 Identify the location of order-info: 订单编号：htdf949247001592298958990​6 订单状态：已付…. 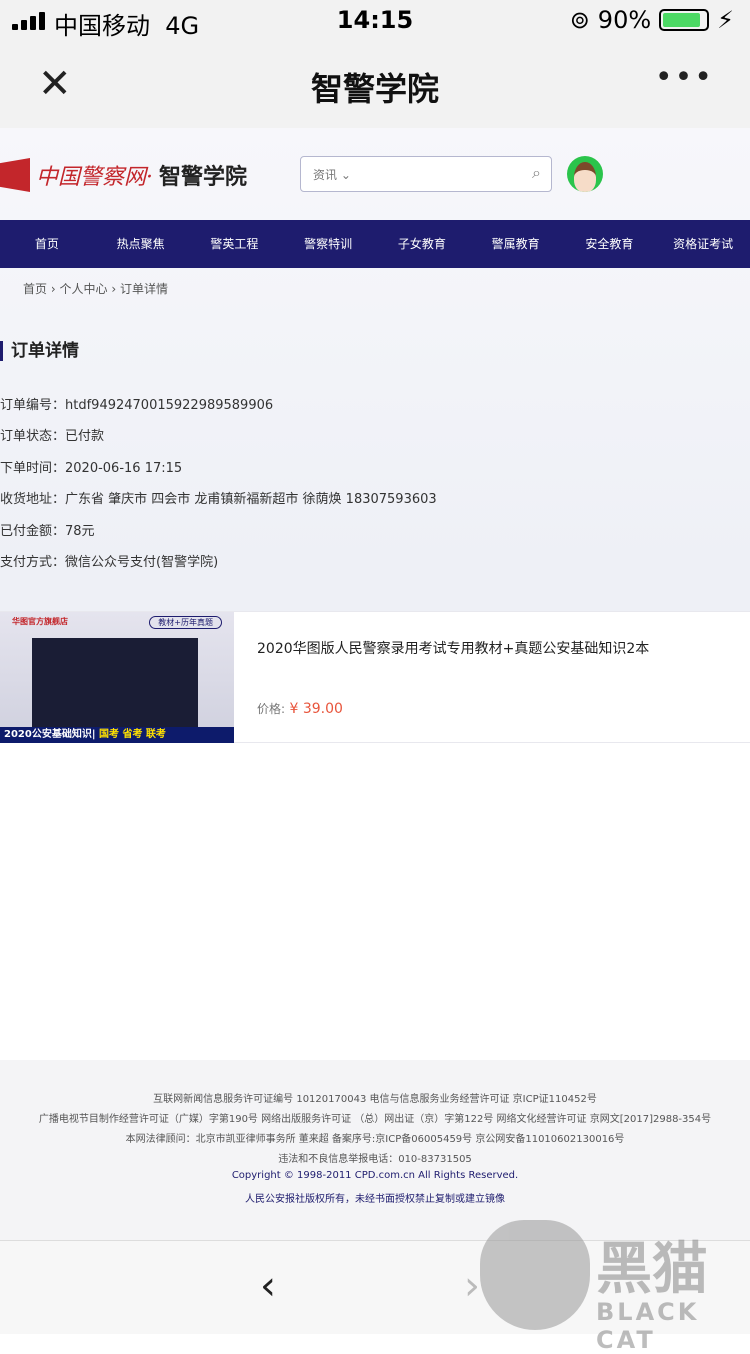
(218, 488).